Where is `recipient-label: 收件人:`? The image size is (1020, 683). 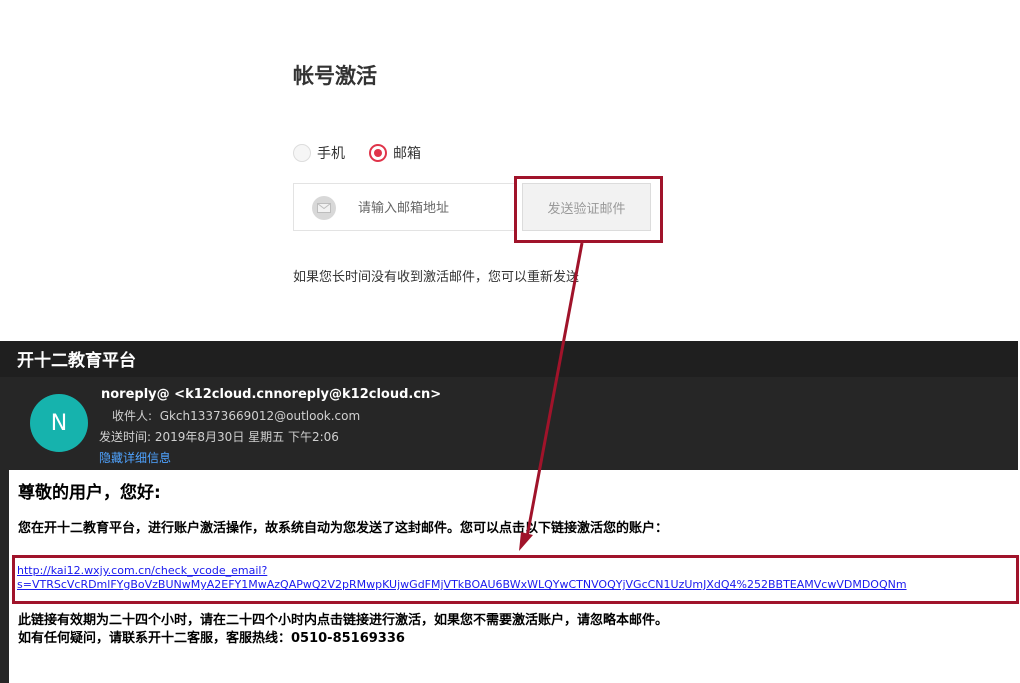 recipient-label: 收件人: is located at coordinates (132, 416).